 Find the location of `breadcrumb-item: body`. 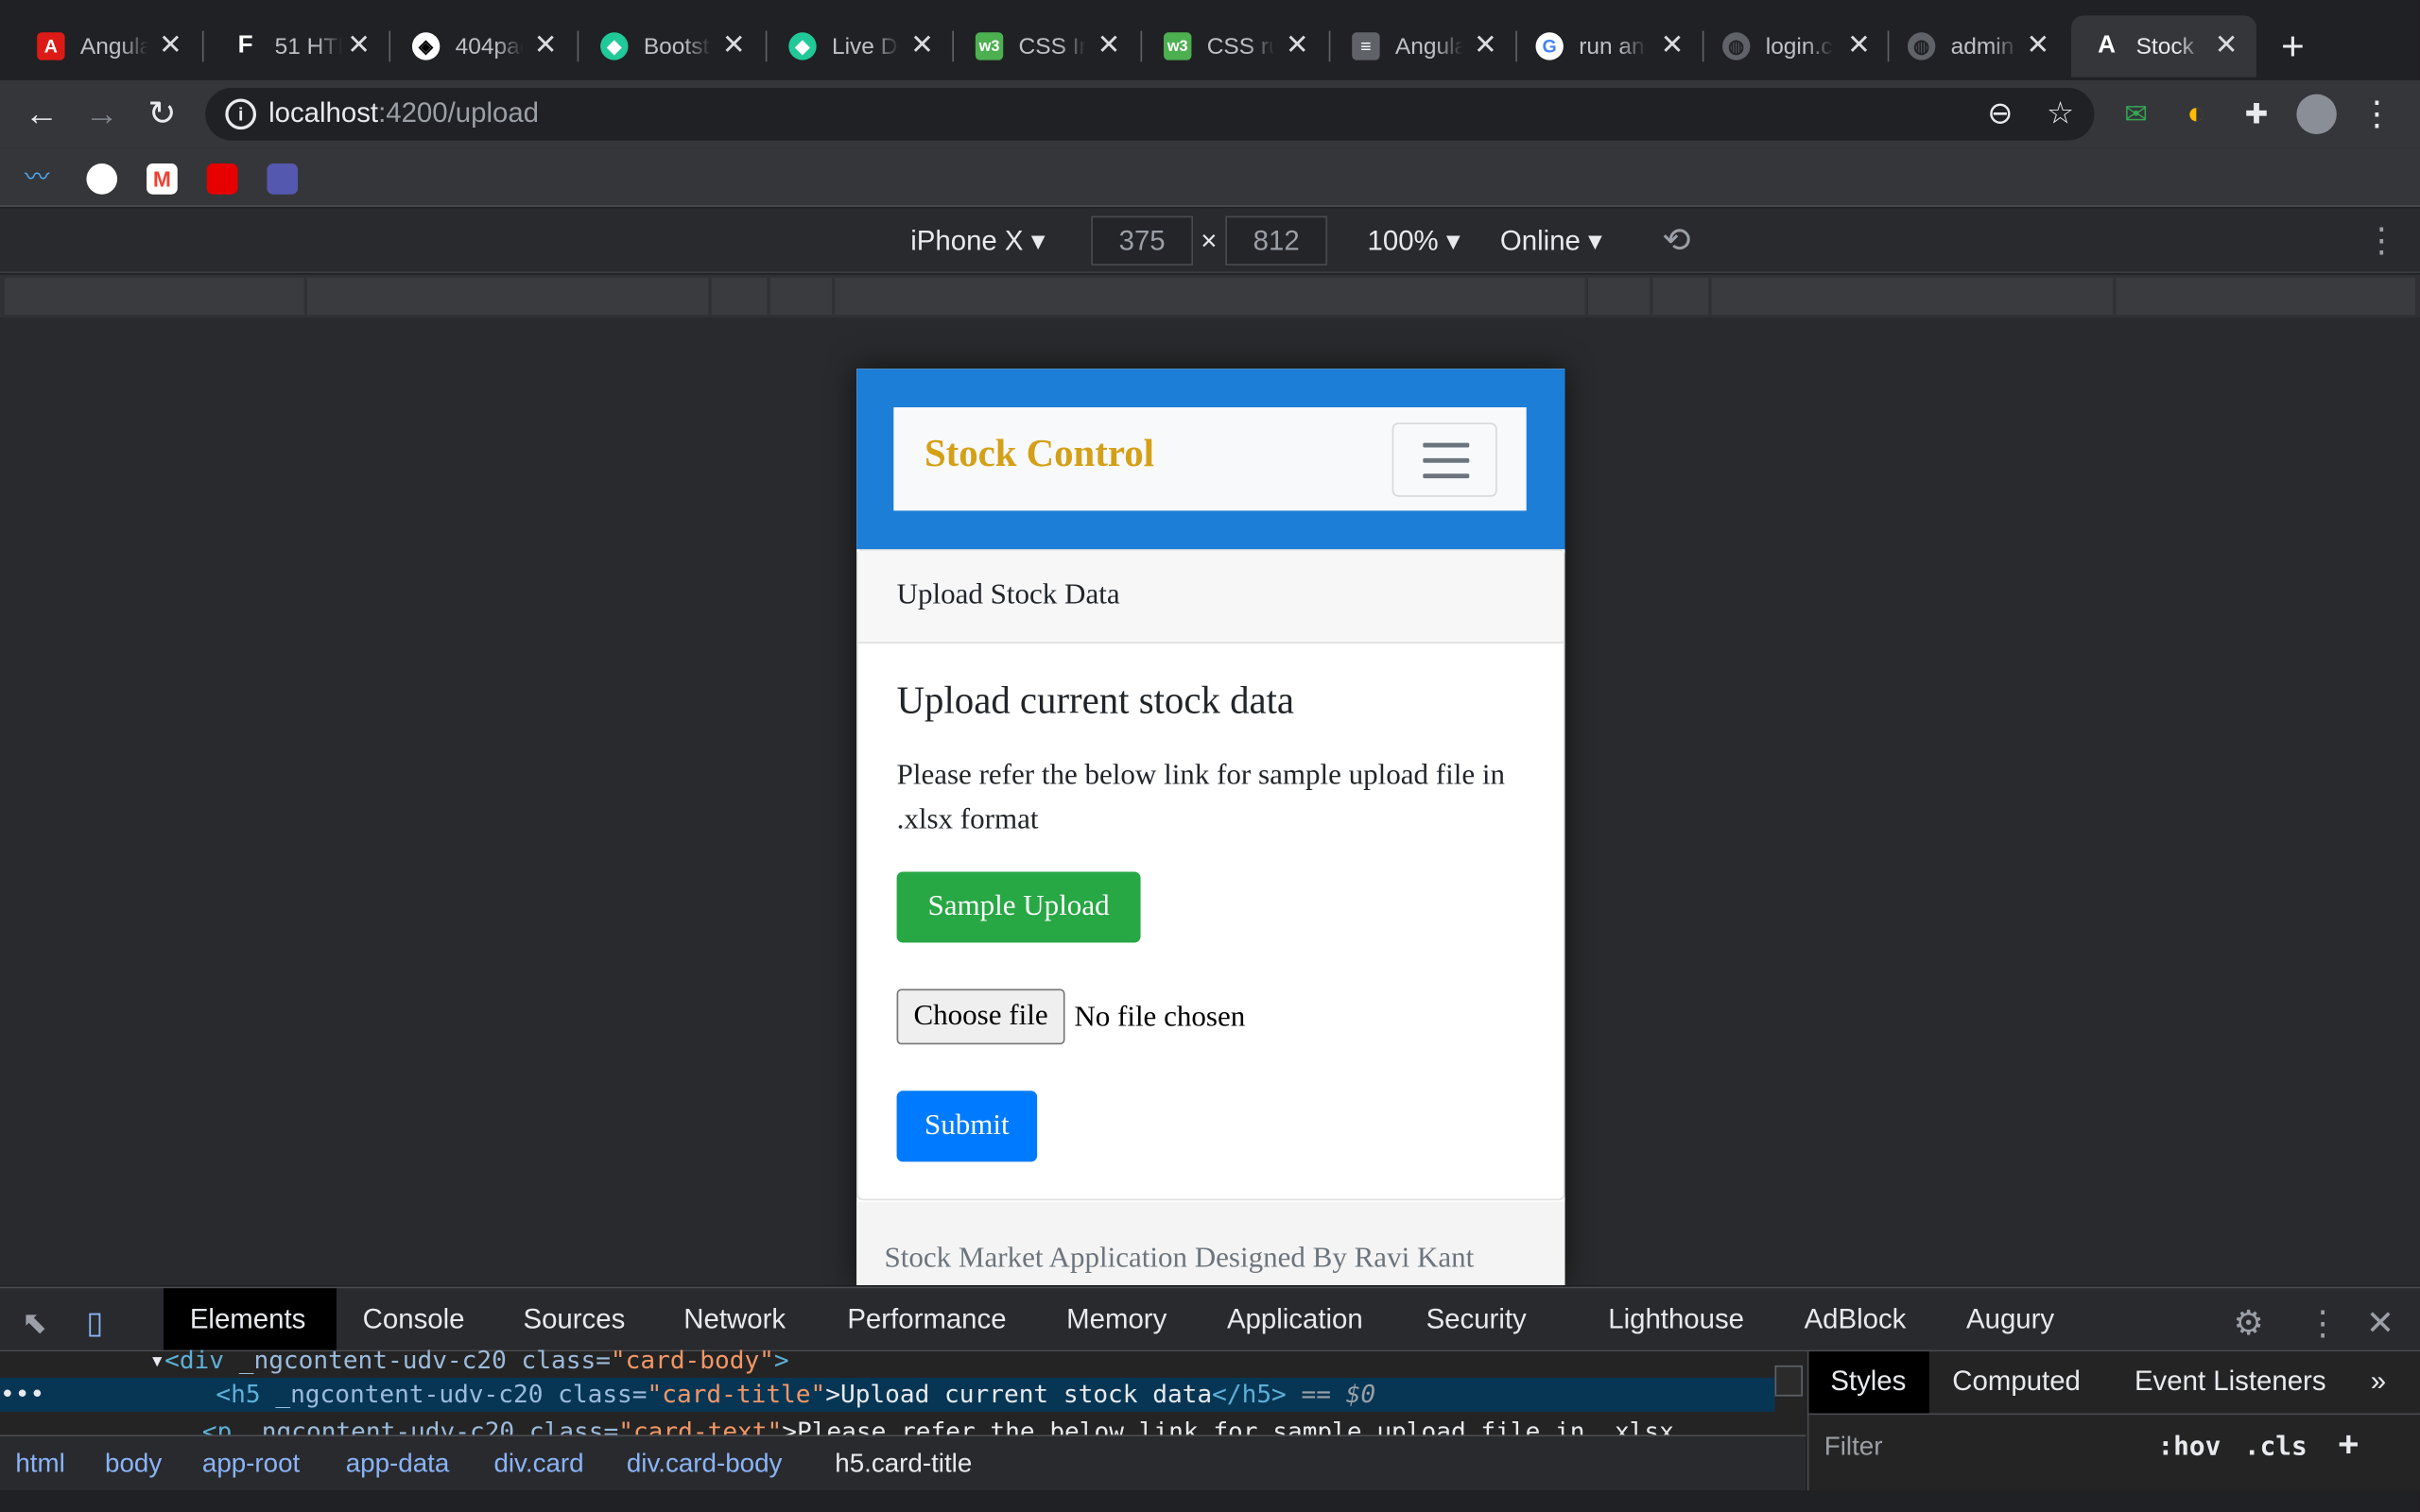

breadcrumb-item: body is located at coordinates (133, 1464).